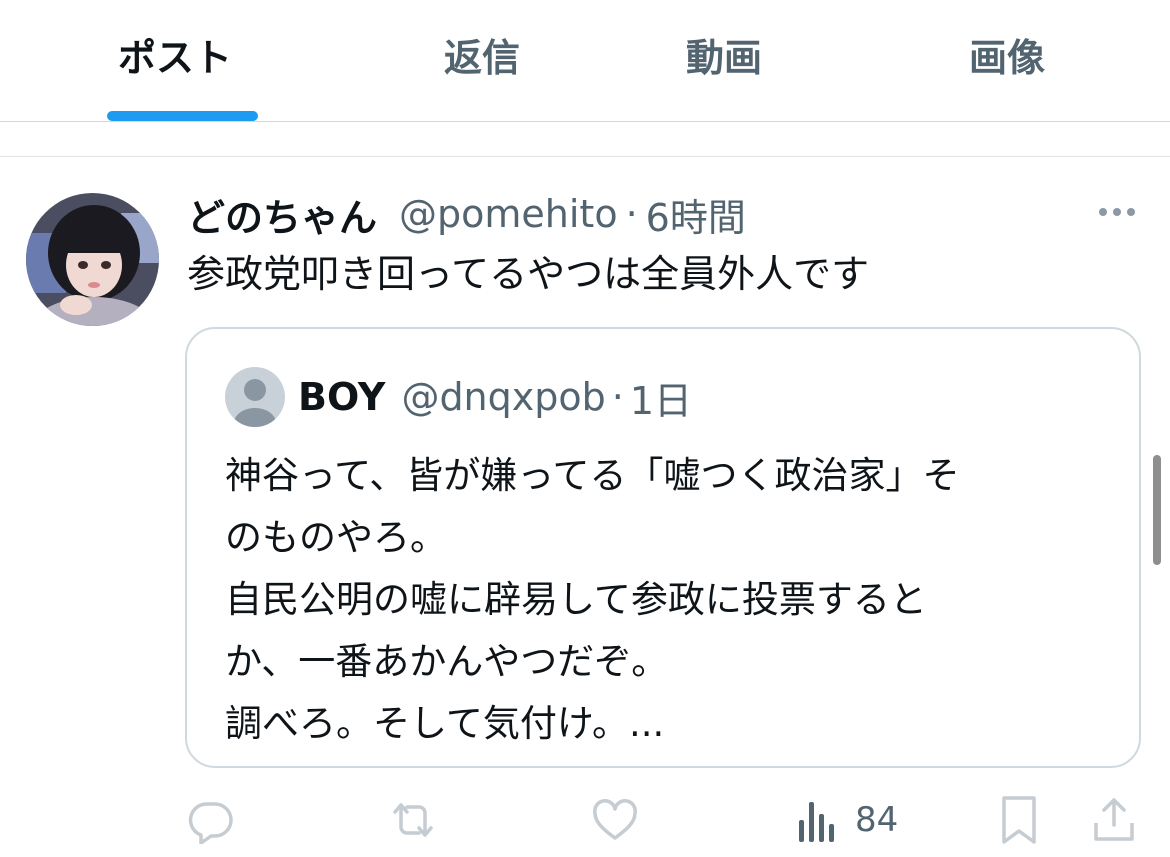 This screenshot has height=857, width=1170. I want to click on post-action-bar: 84, so click(585, 820).